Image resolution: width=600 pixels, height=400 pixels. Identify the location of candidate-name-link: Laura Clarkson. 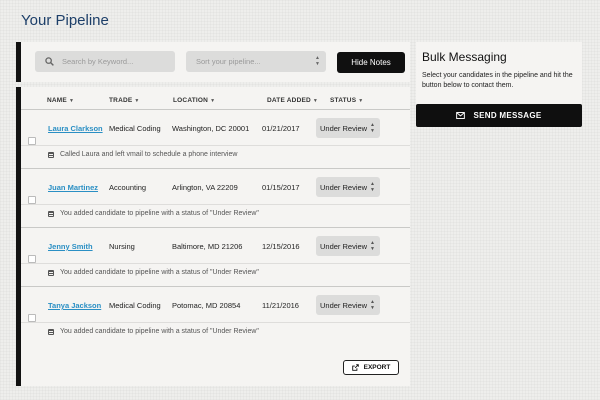
(75, 128).